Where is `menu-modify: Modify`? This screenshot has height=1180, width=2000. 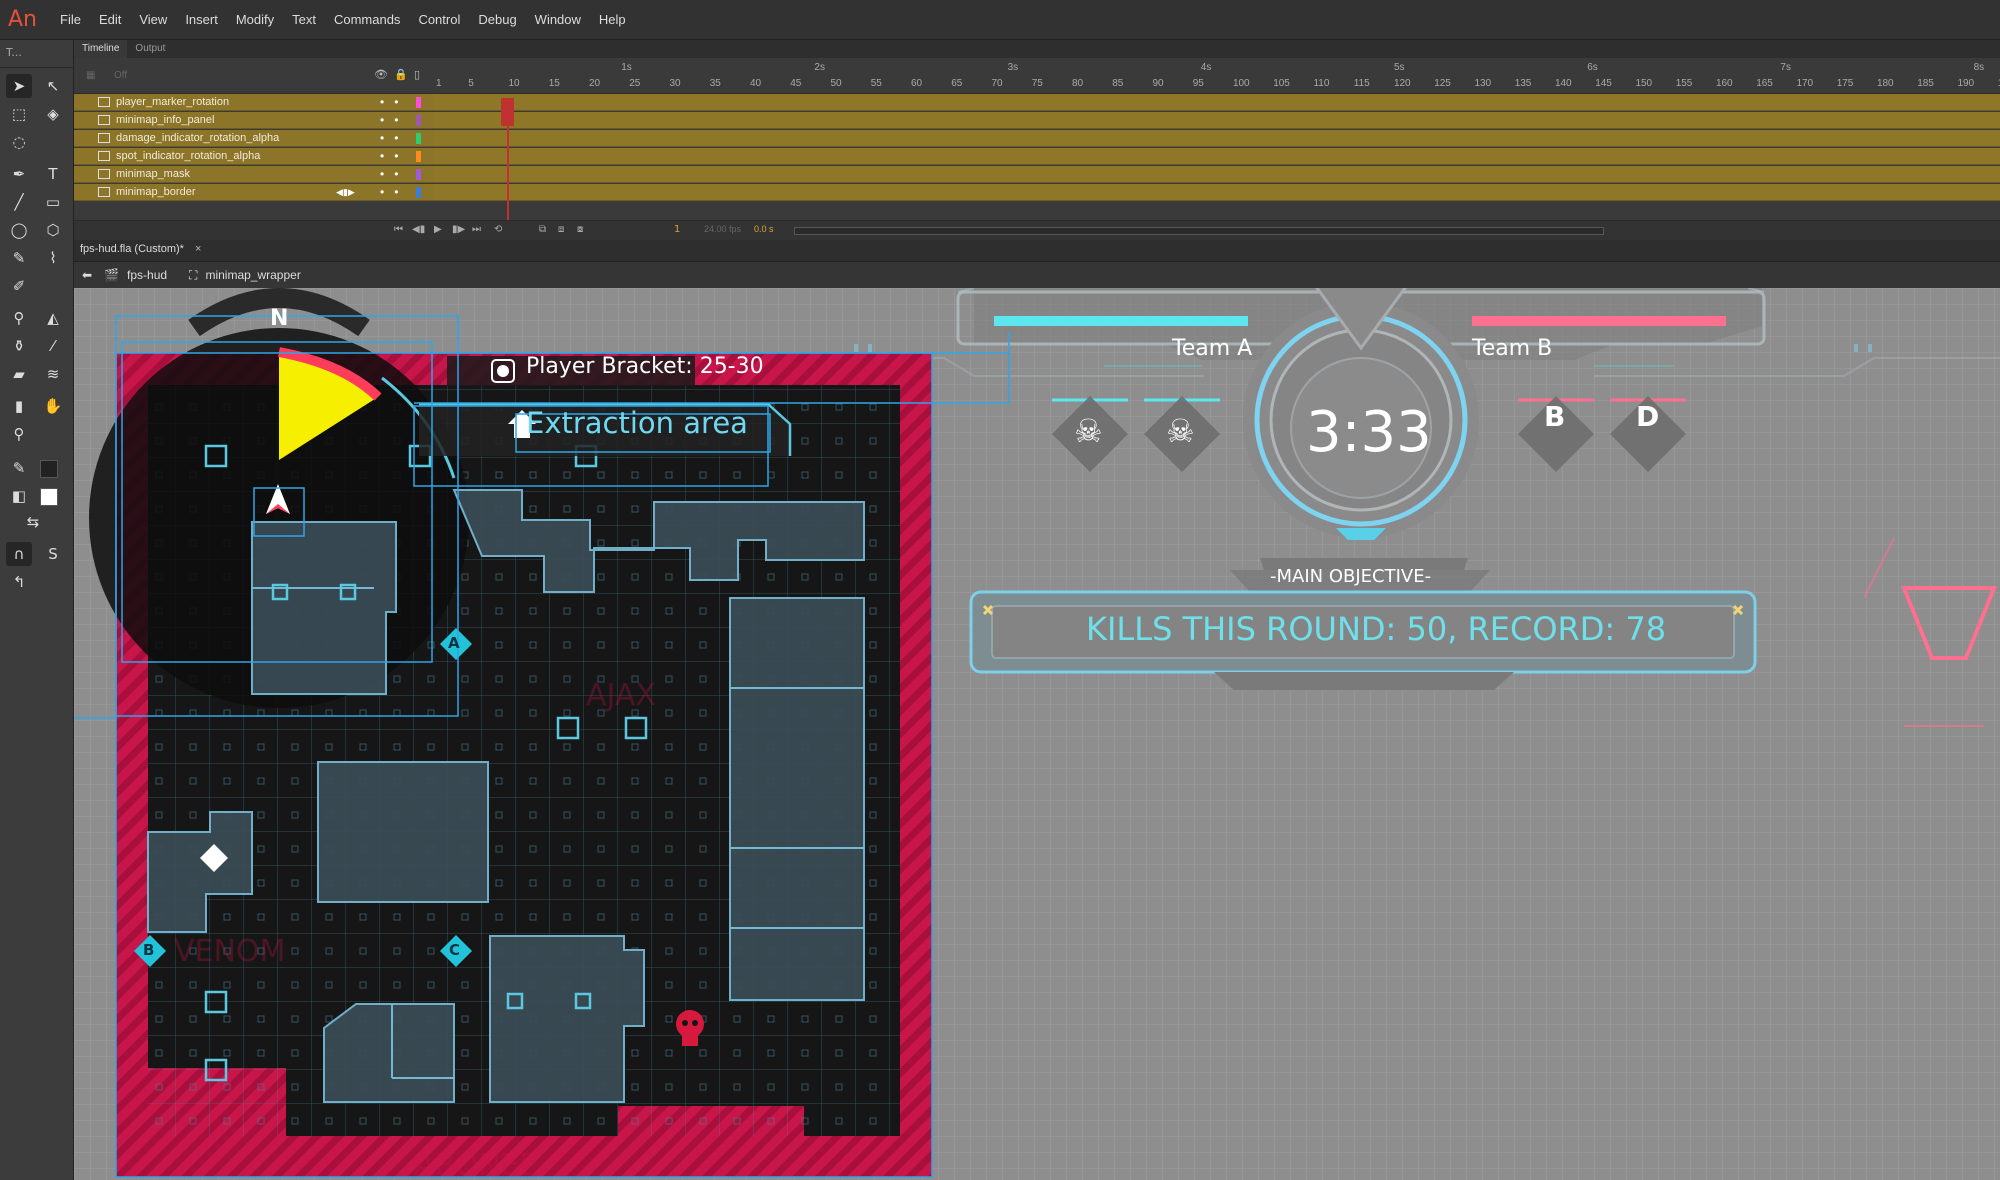 menu-modify: Modify is located at coordinates (255, 19).